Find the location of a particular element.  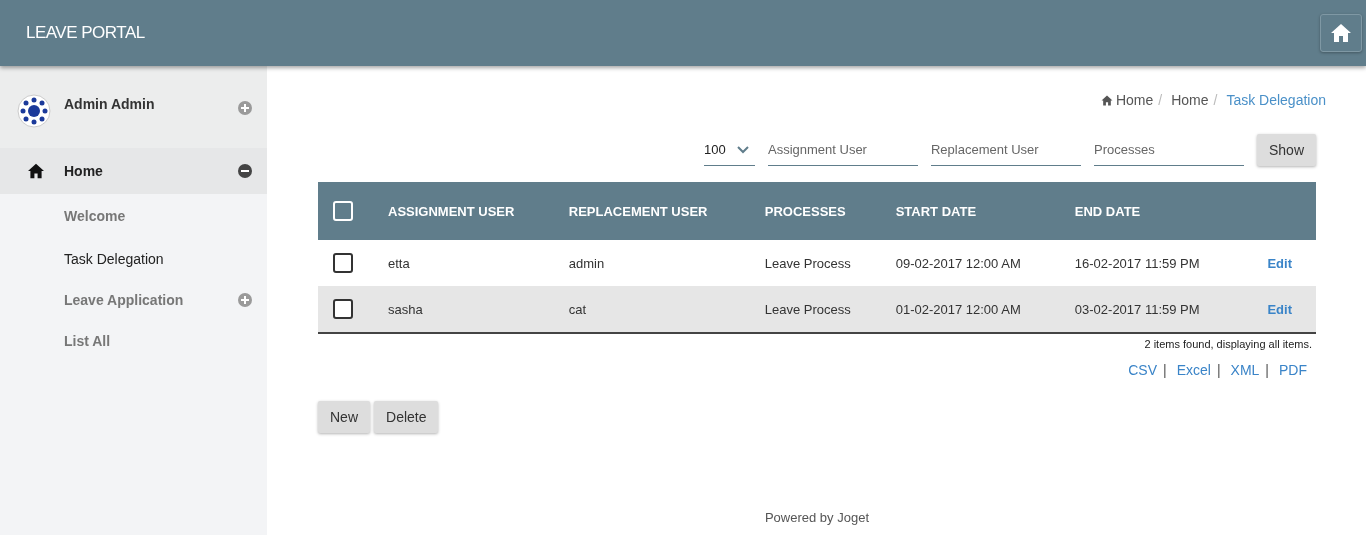

submenu-item: Welcome is located at coordinates (158, 216).